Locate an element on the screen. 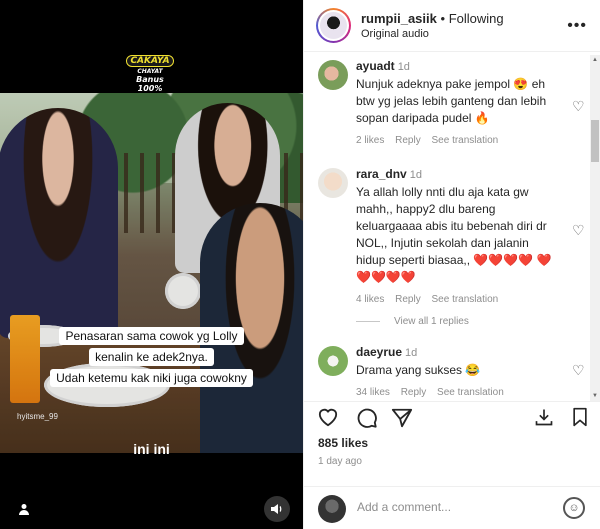  video-watermark: hyitsme_99 is located at coordinates (37, 416).